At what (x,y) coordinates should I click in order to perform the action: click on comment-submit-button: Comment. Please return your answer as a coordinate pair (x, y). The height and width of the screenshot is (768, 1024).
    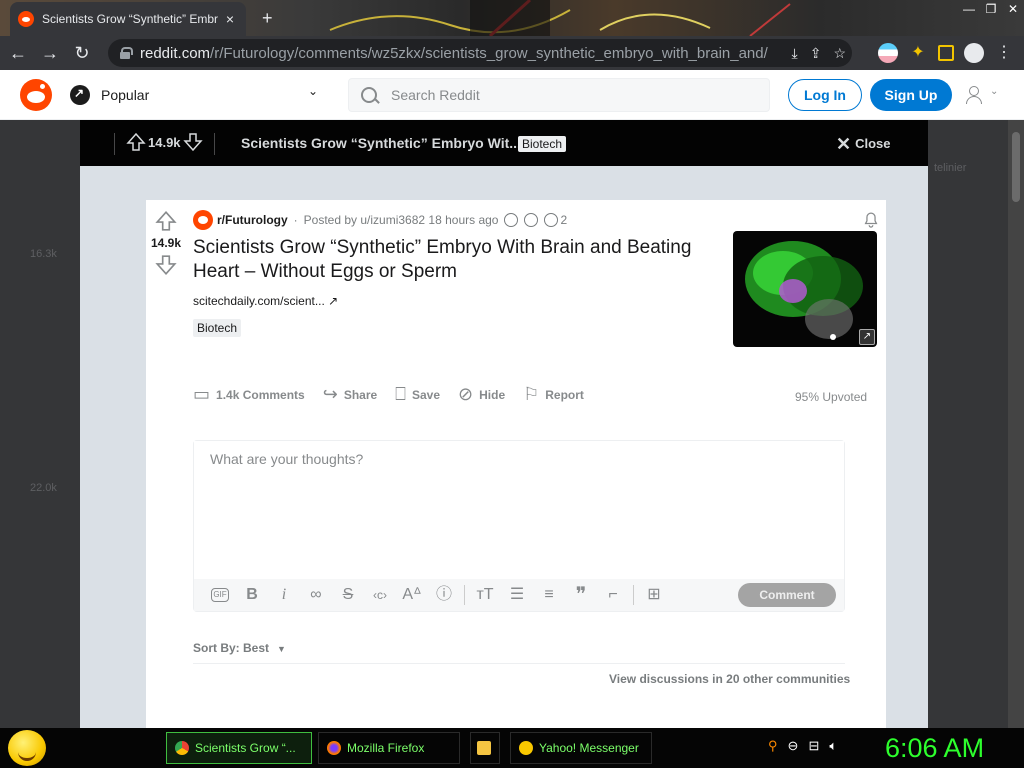
    Looking at the image, I should click on (787, 595).